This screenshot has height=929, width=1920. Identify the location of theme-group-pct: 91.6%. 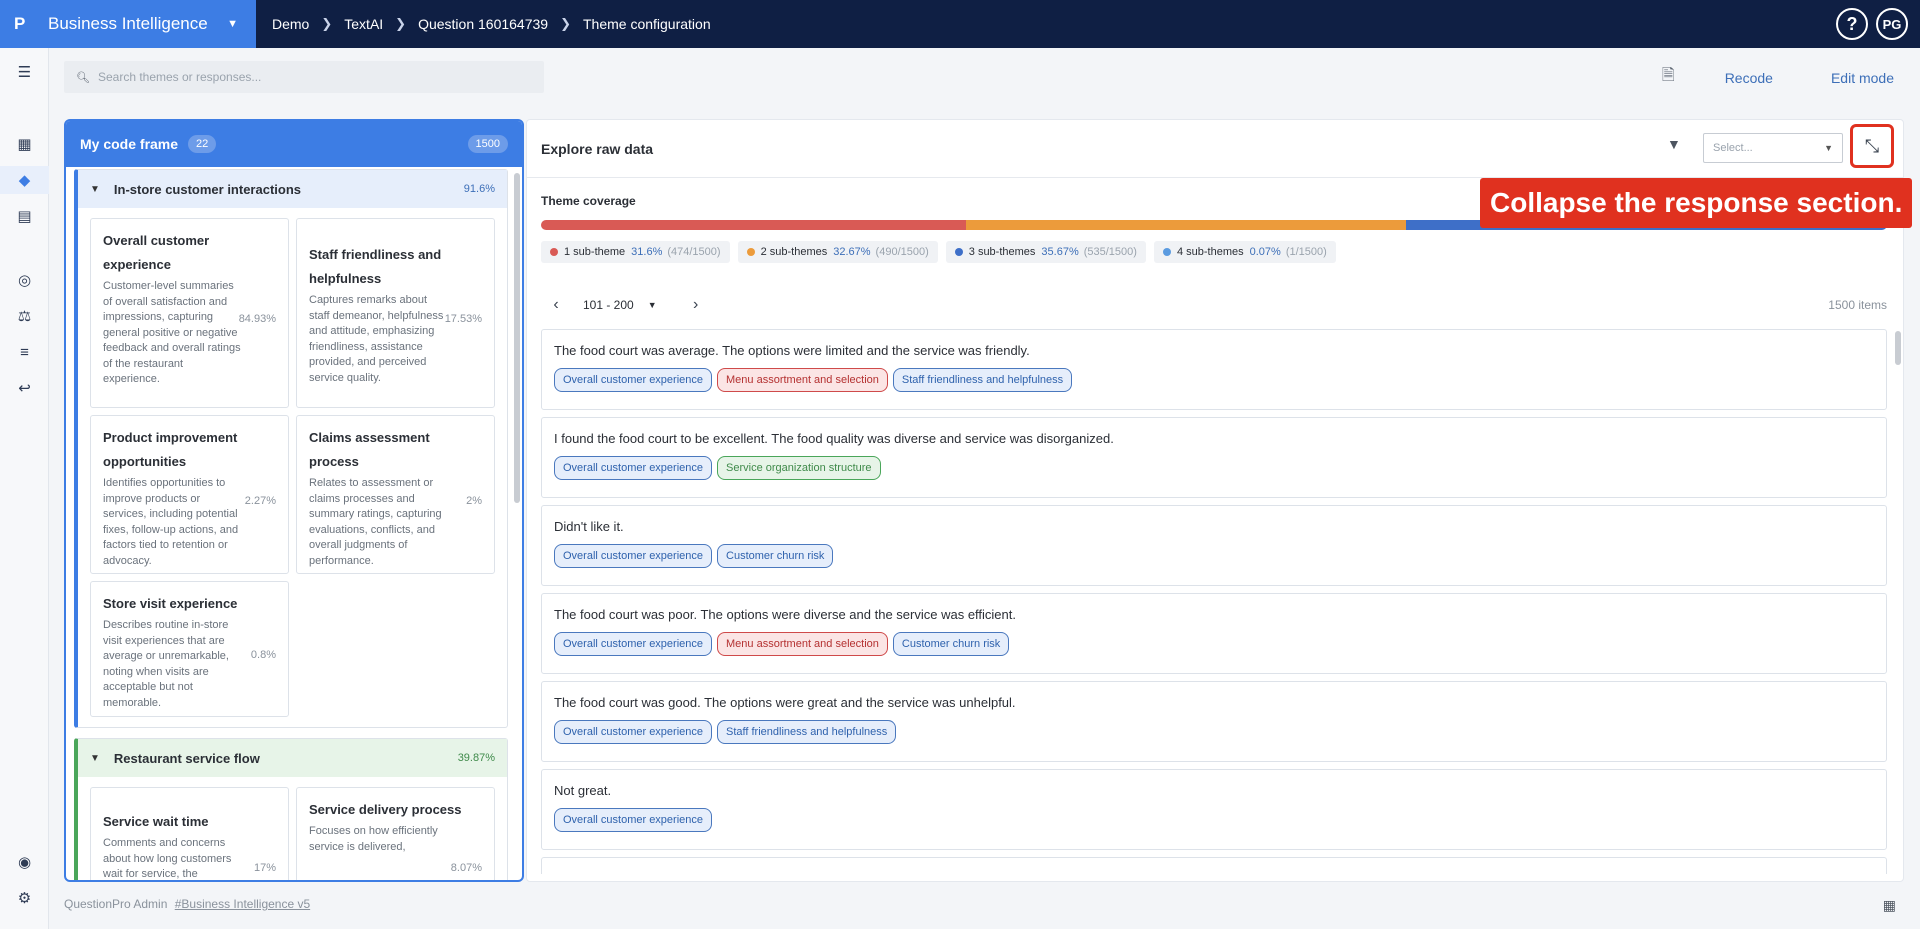
(479, 189).